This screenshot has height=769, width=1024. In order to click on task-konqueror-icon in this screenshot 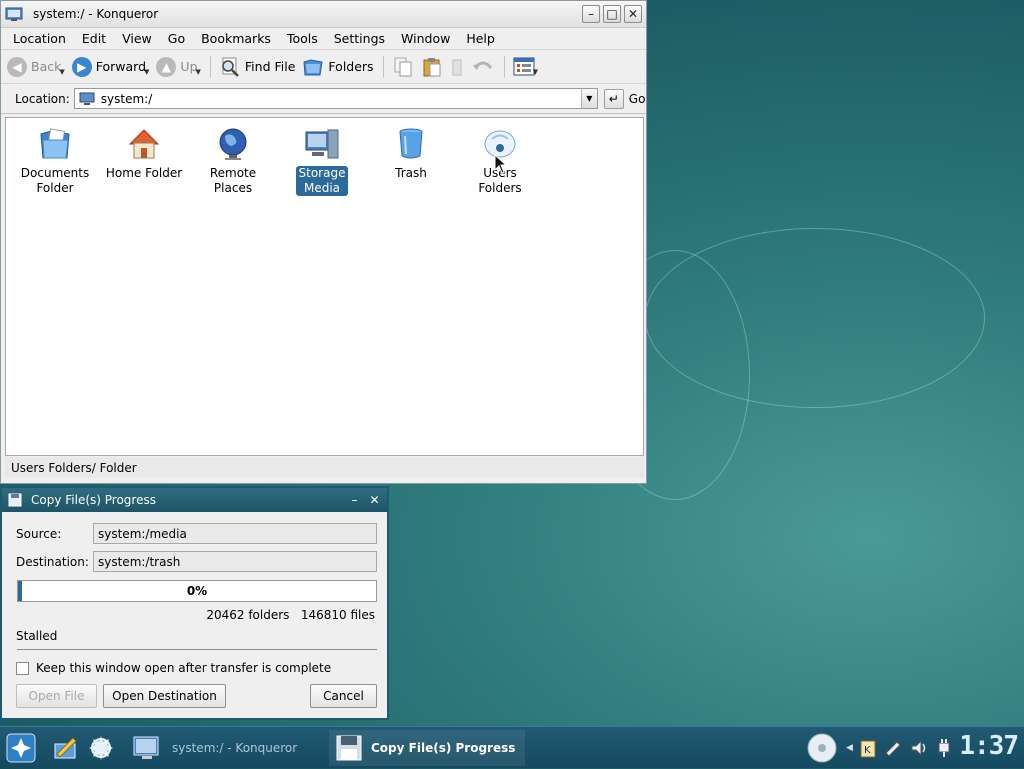, I will do `click(146, 747)`.